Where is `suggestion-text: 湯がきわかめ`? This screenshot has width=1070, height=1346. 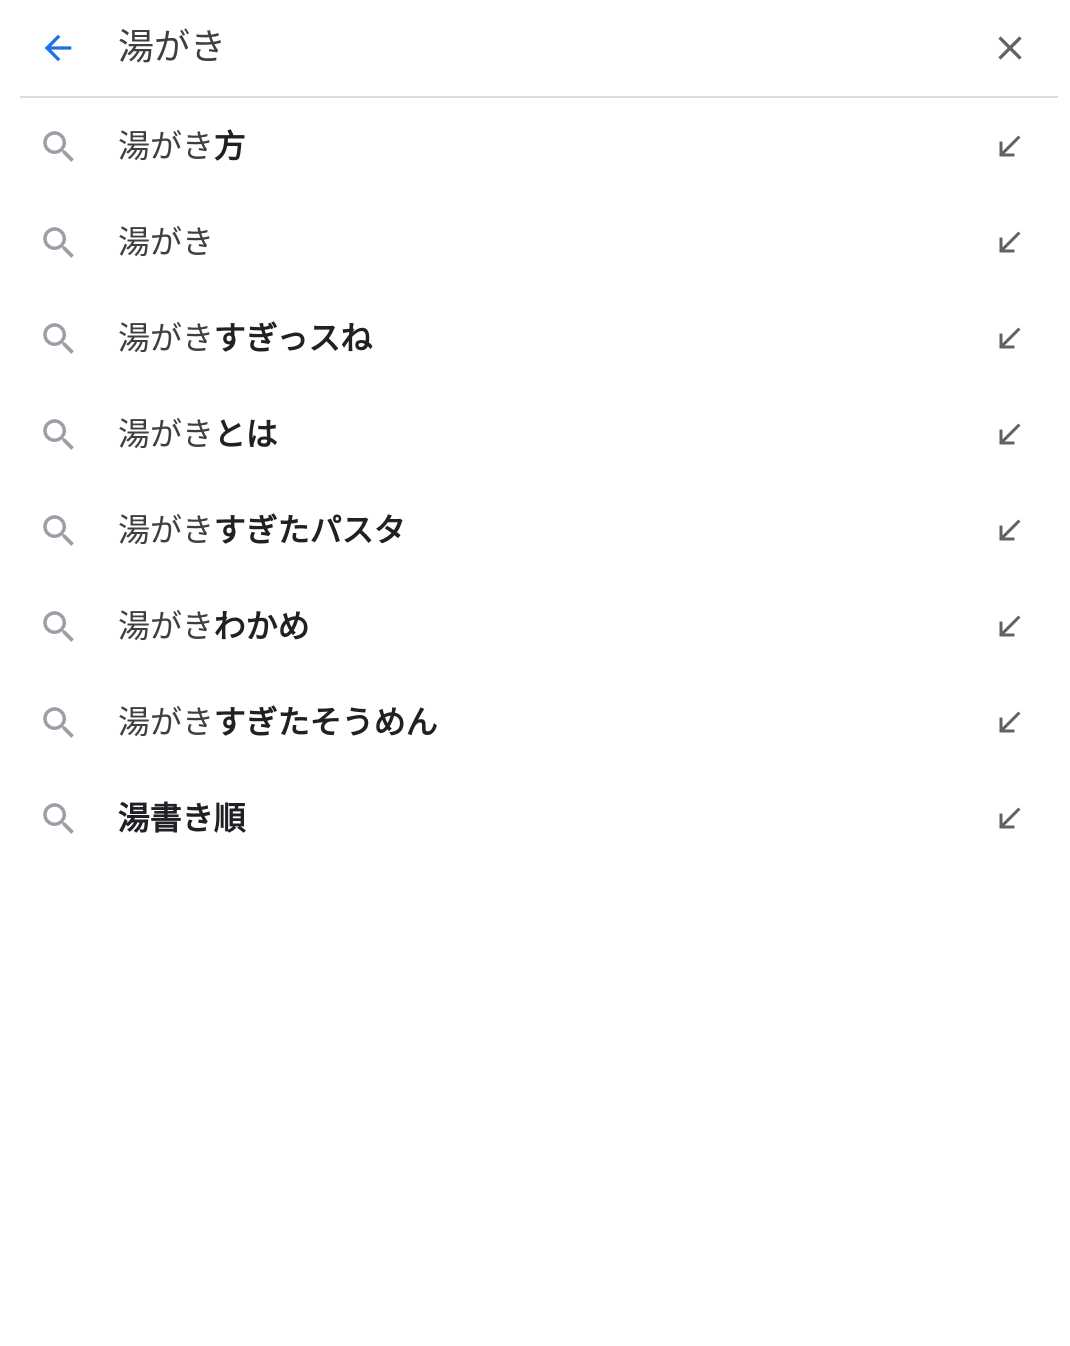
suggestion-text: 湯がきわかめ is located at coordinates (214, 626).